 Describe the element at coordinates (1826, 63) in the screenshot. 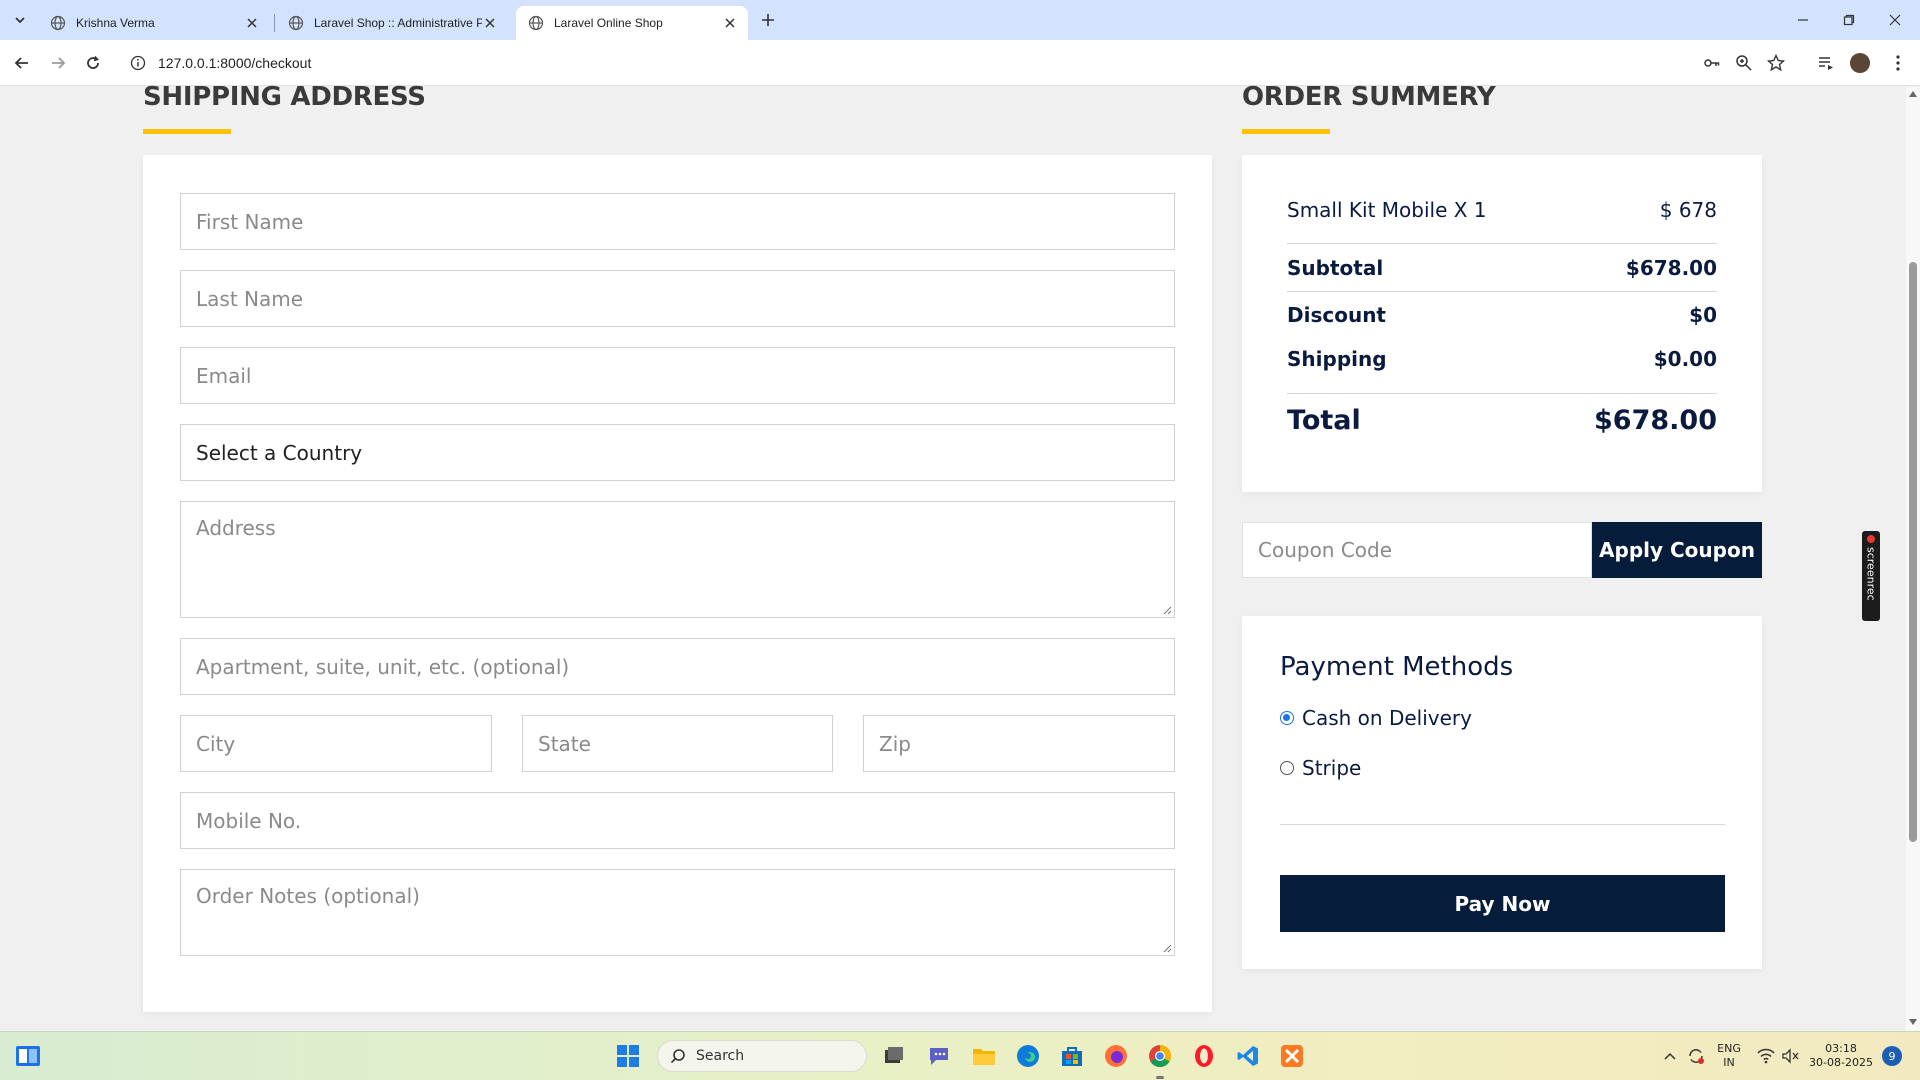

I see `media-queue-icon` at that location.